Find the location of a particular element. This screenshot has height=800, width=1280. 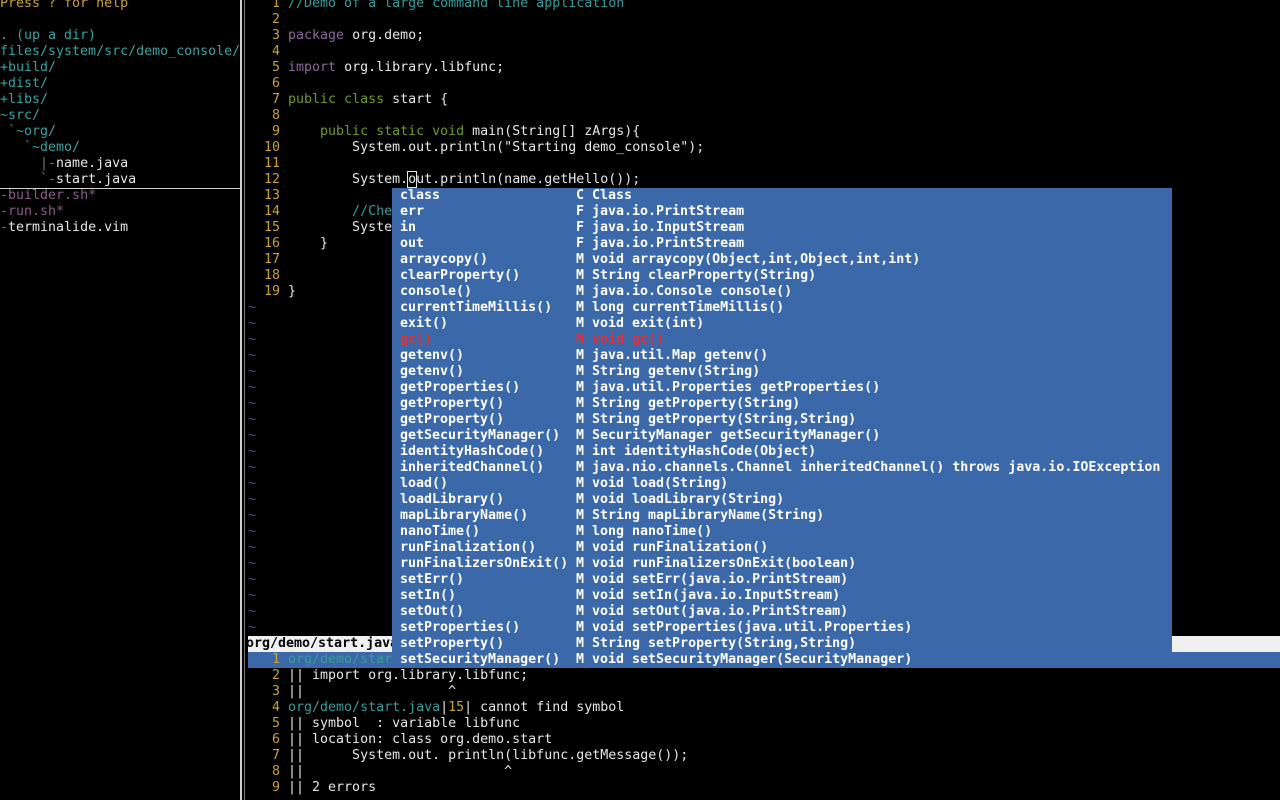

completion-item: getenv() M String getenv(String) is located at coordinates (782, 372).